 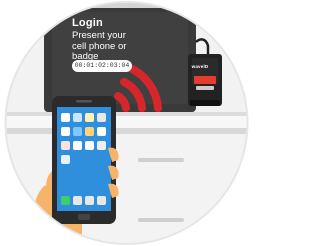 I want to click on reader-brand-label: wavelD, so click(x=200, y=66).